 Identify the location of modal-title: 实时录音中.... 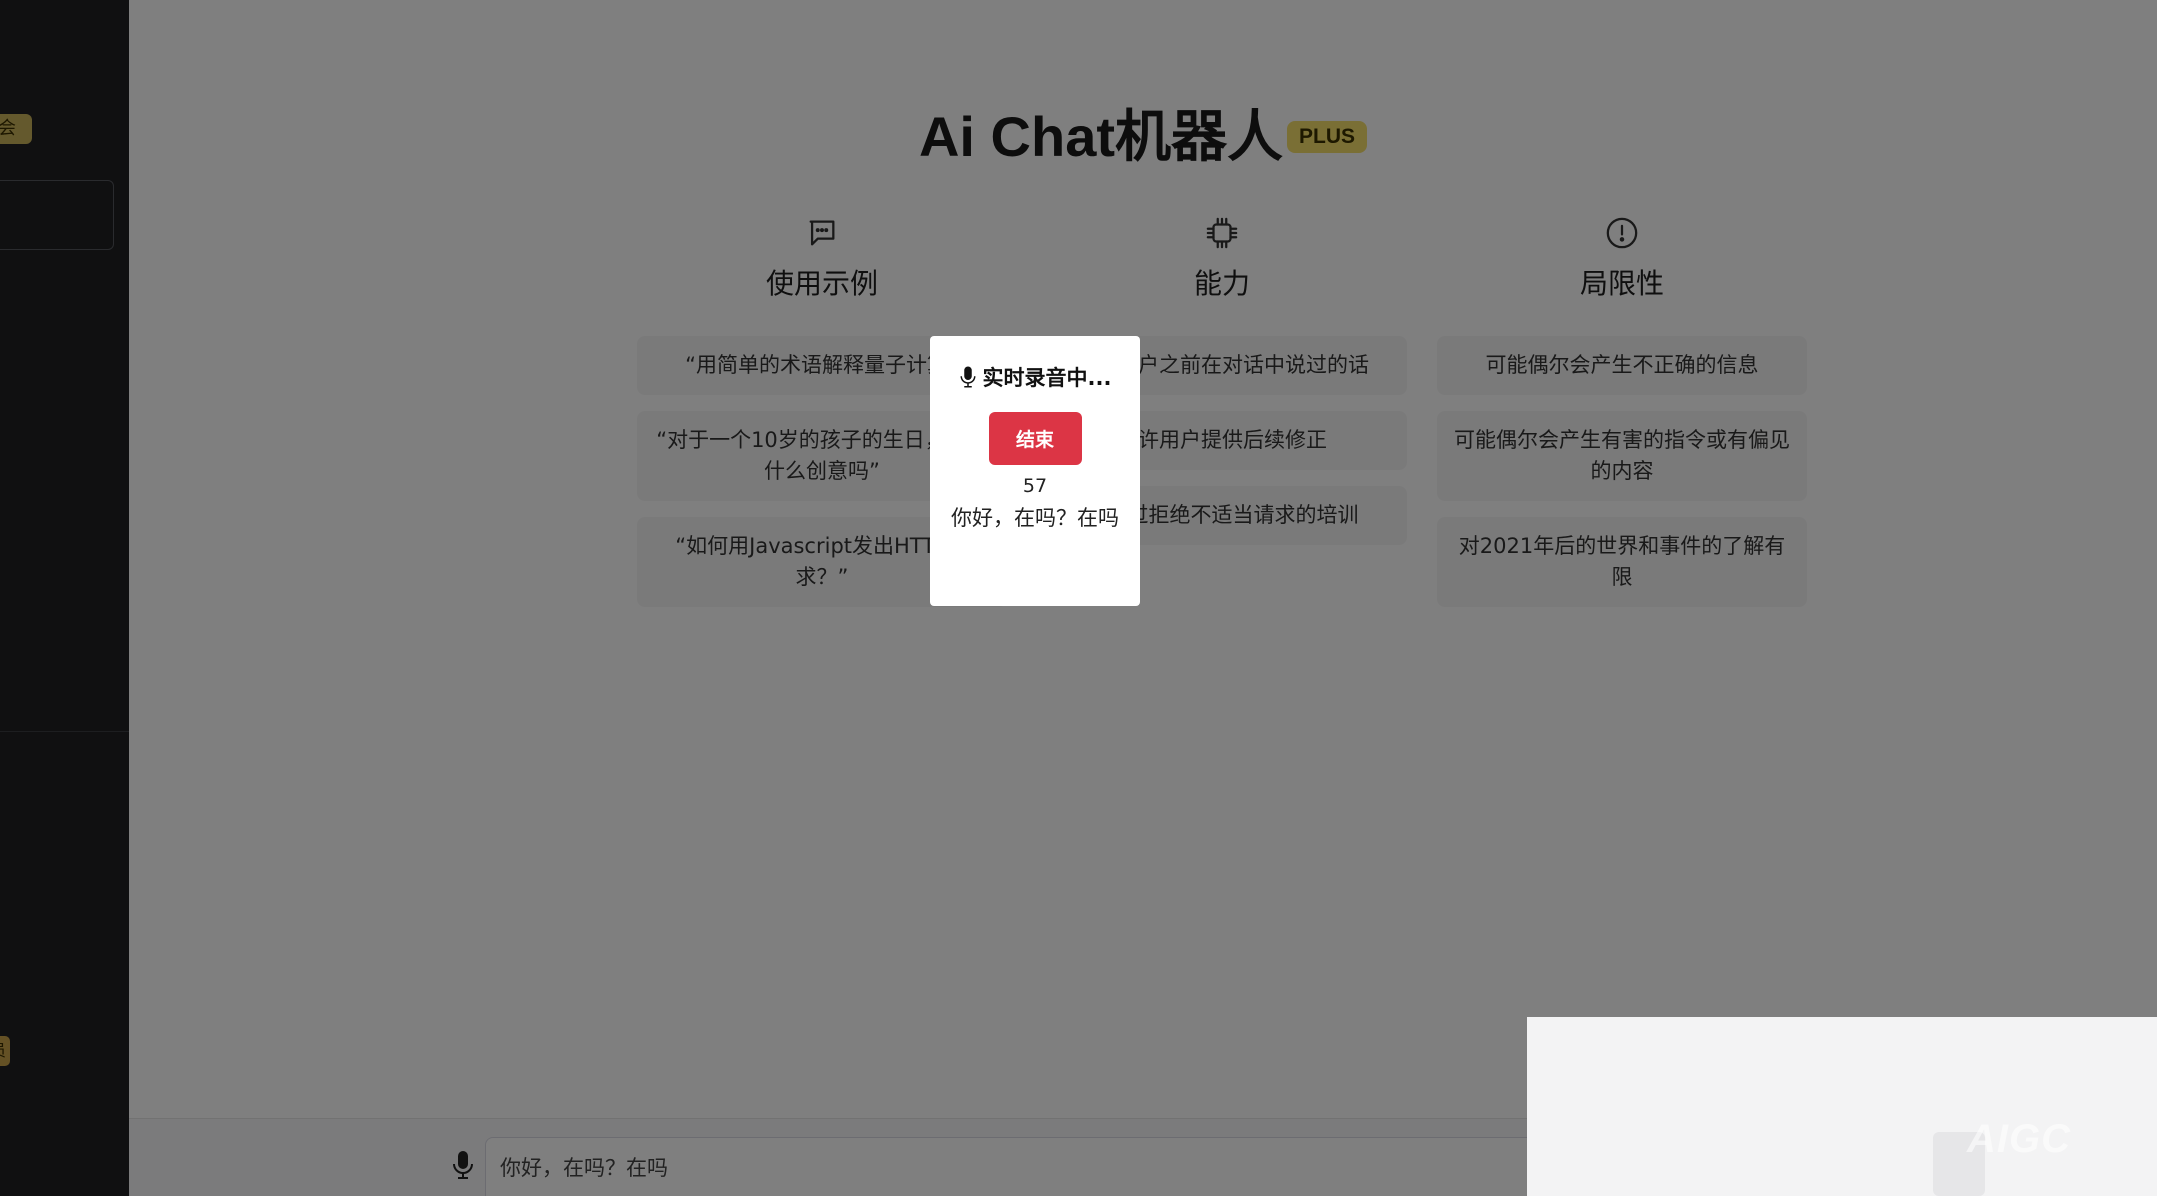
(1035, 377).